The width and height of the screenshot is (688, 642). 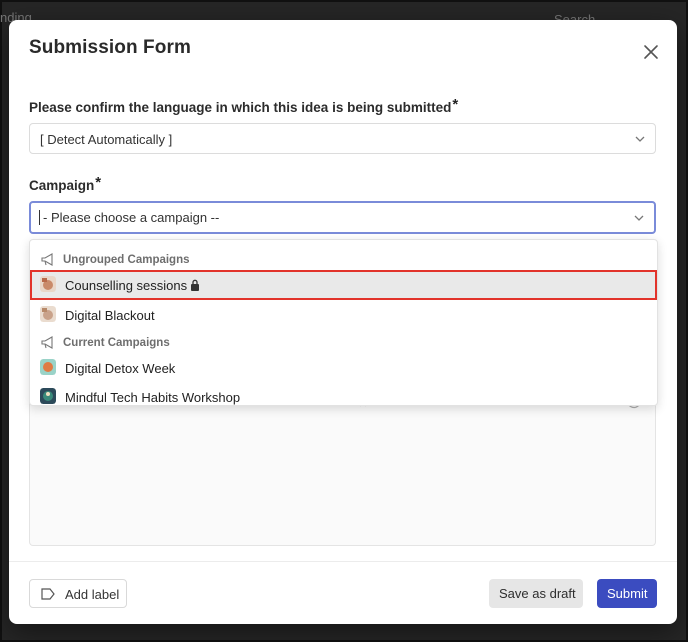 I want to click on campaign-select: - Please choose a campaign --, so click(x=342, y=217).